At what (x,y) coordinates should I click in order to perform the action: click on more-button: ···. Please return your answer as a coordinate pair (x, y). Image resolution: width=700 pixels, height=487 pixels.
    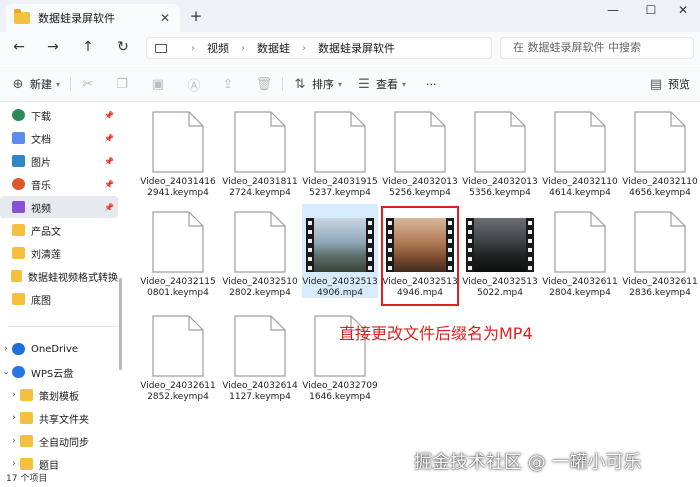
    Looking at the image, I should click on (431, 84).